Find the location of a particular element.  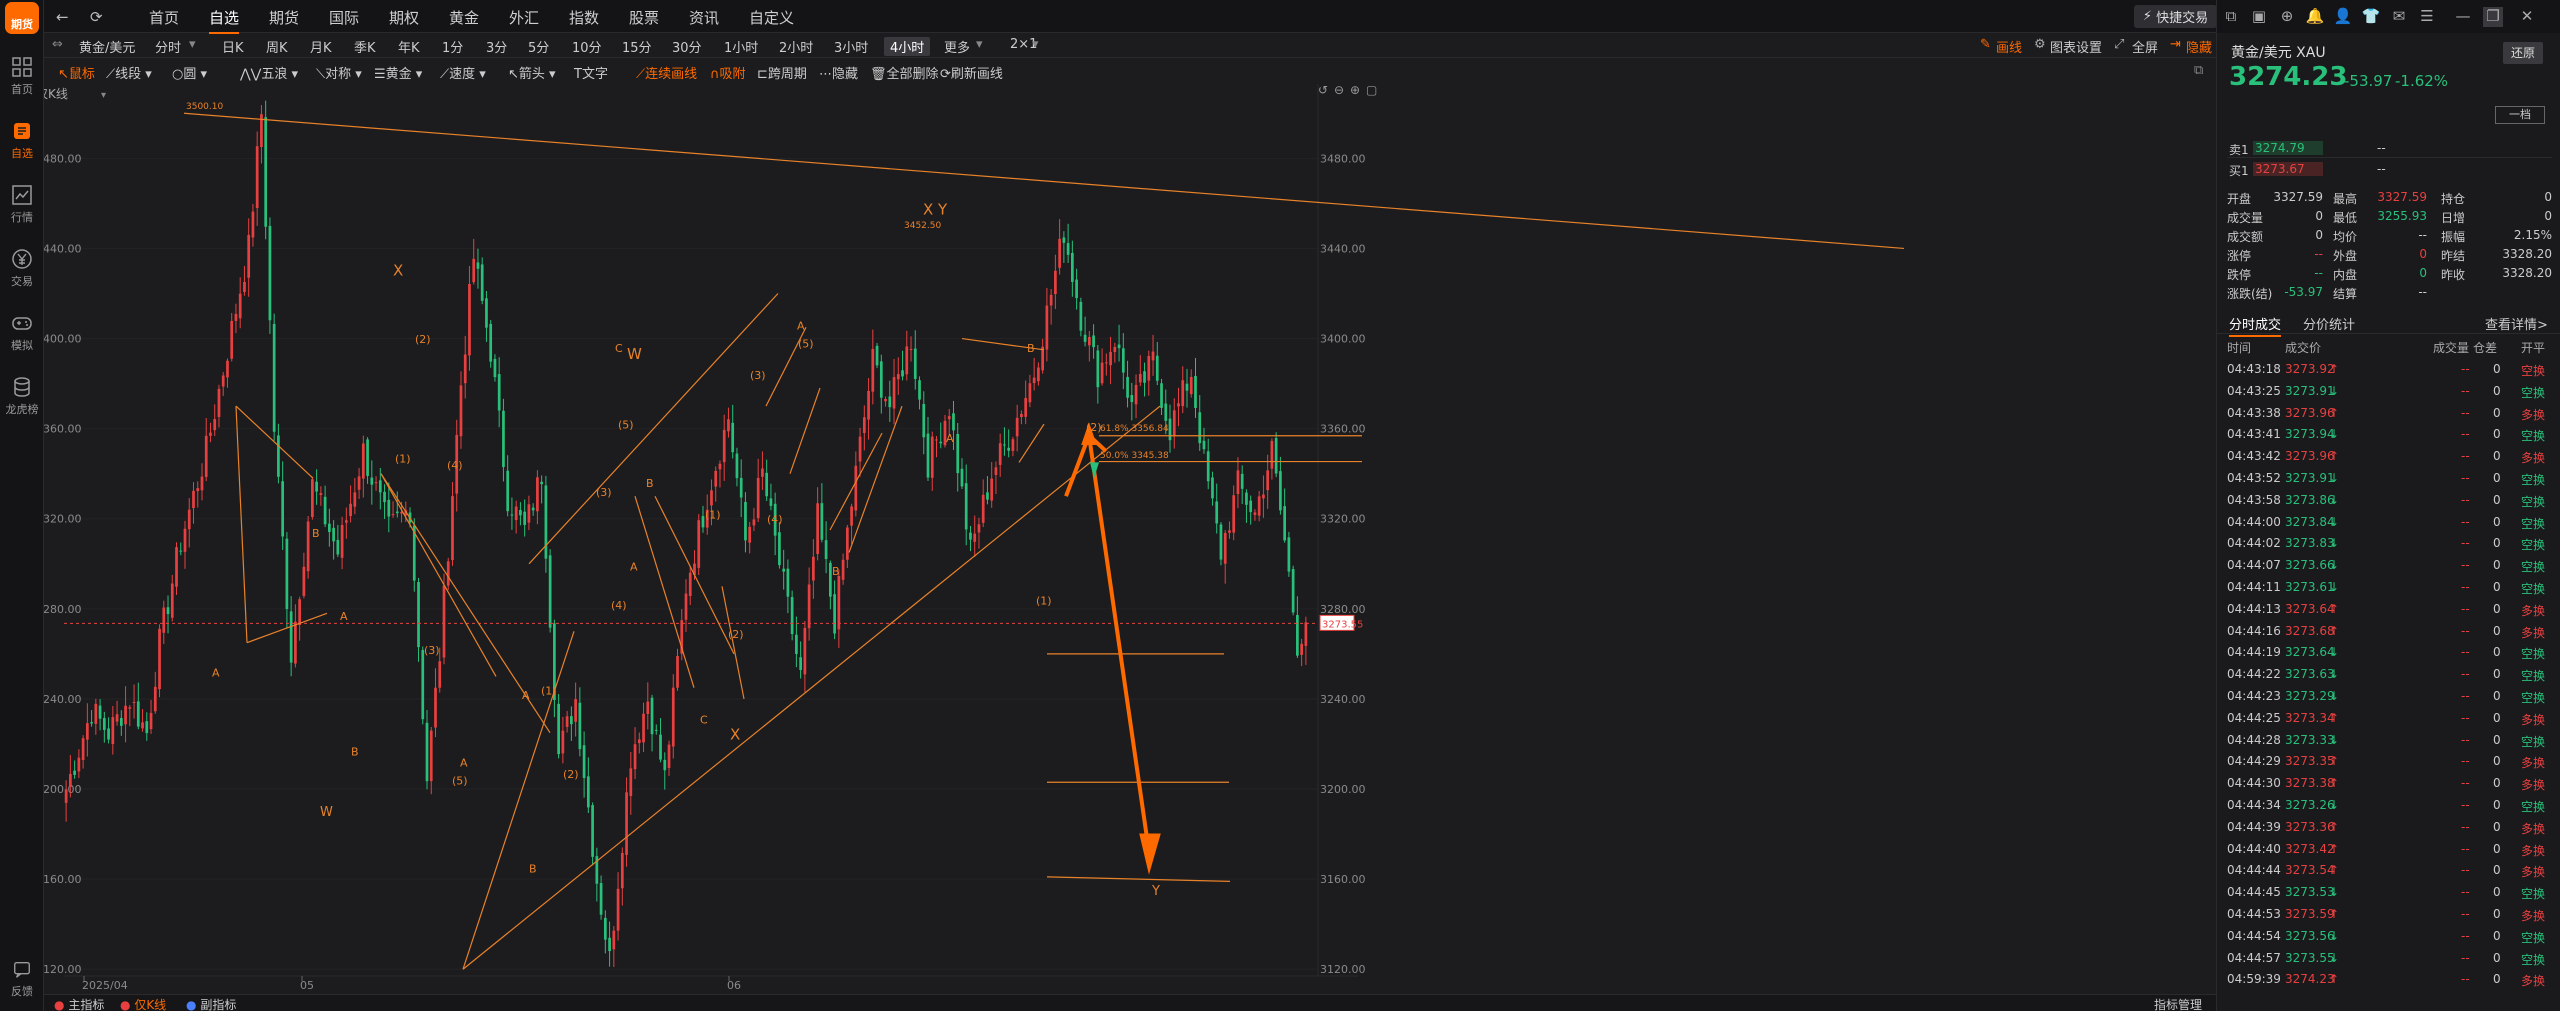

refresh-icon: ⟳ is located at coordinates (96, 17).